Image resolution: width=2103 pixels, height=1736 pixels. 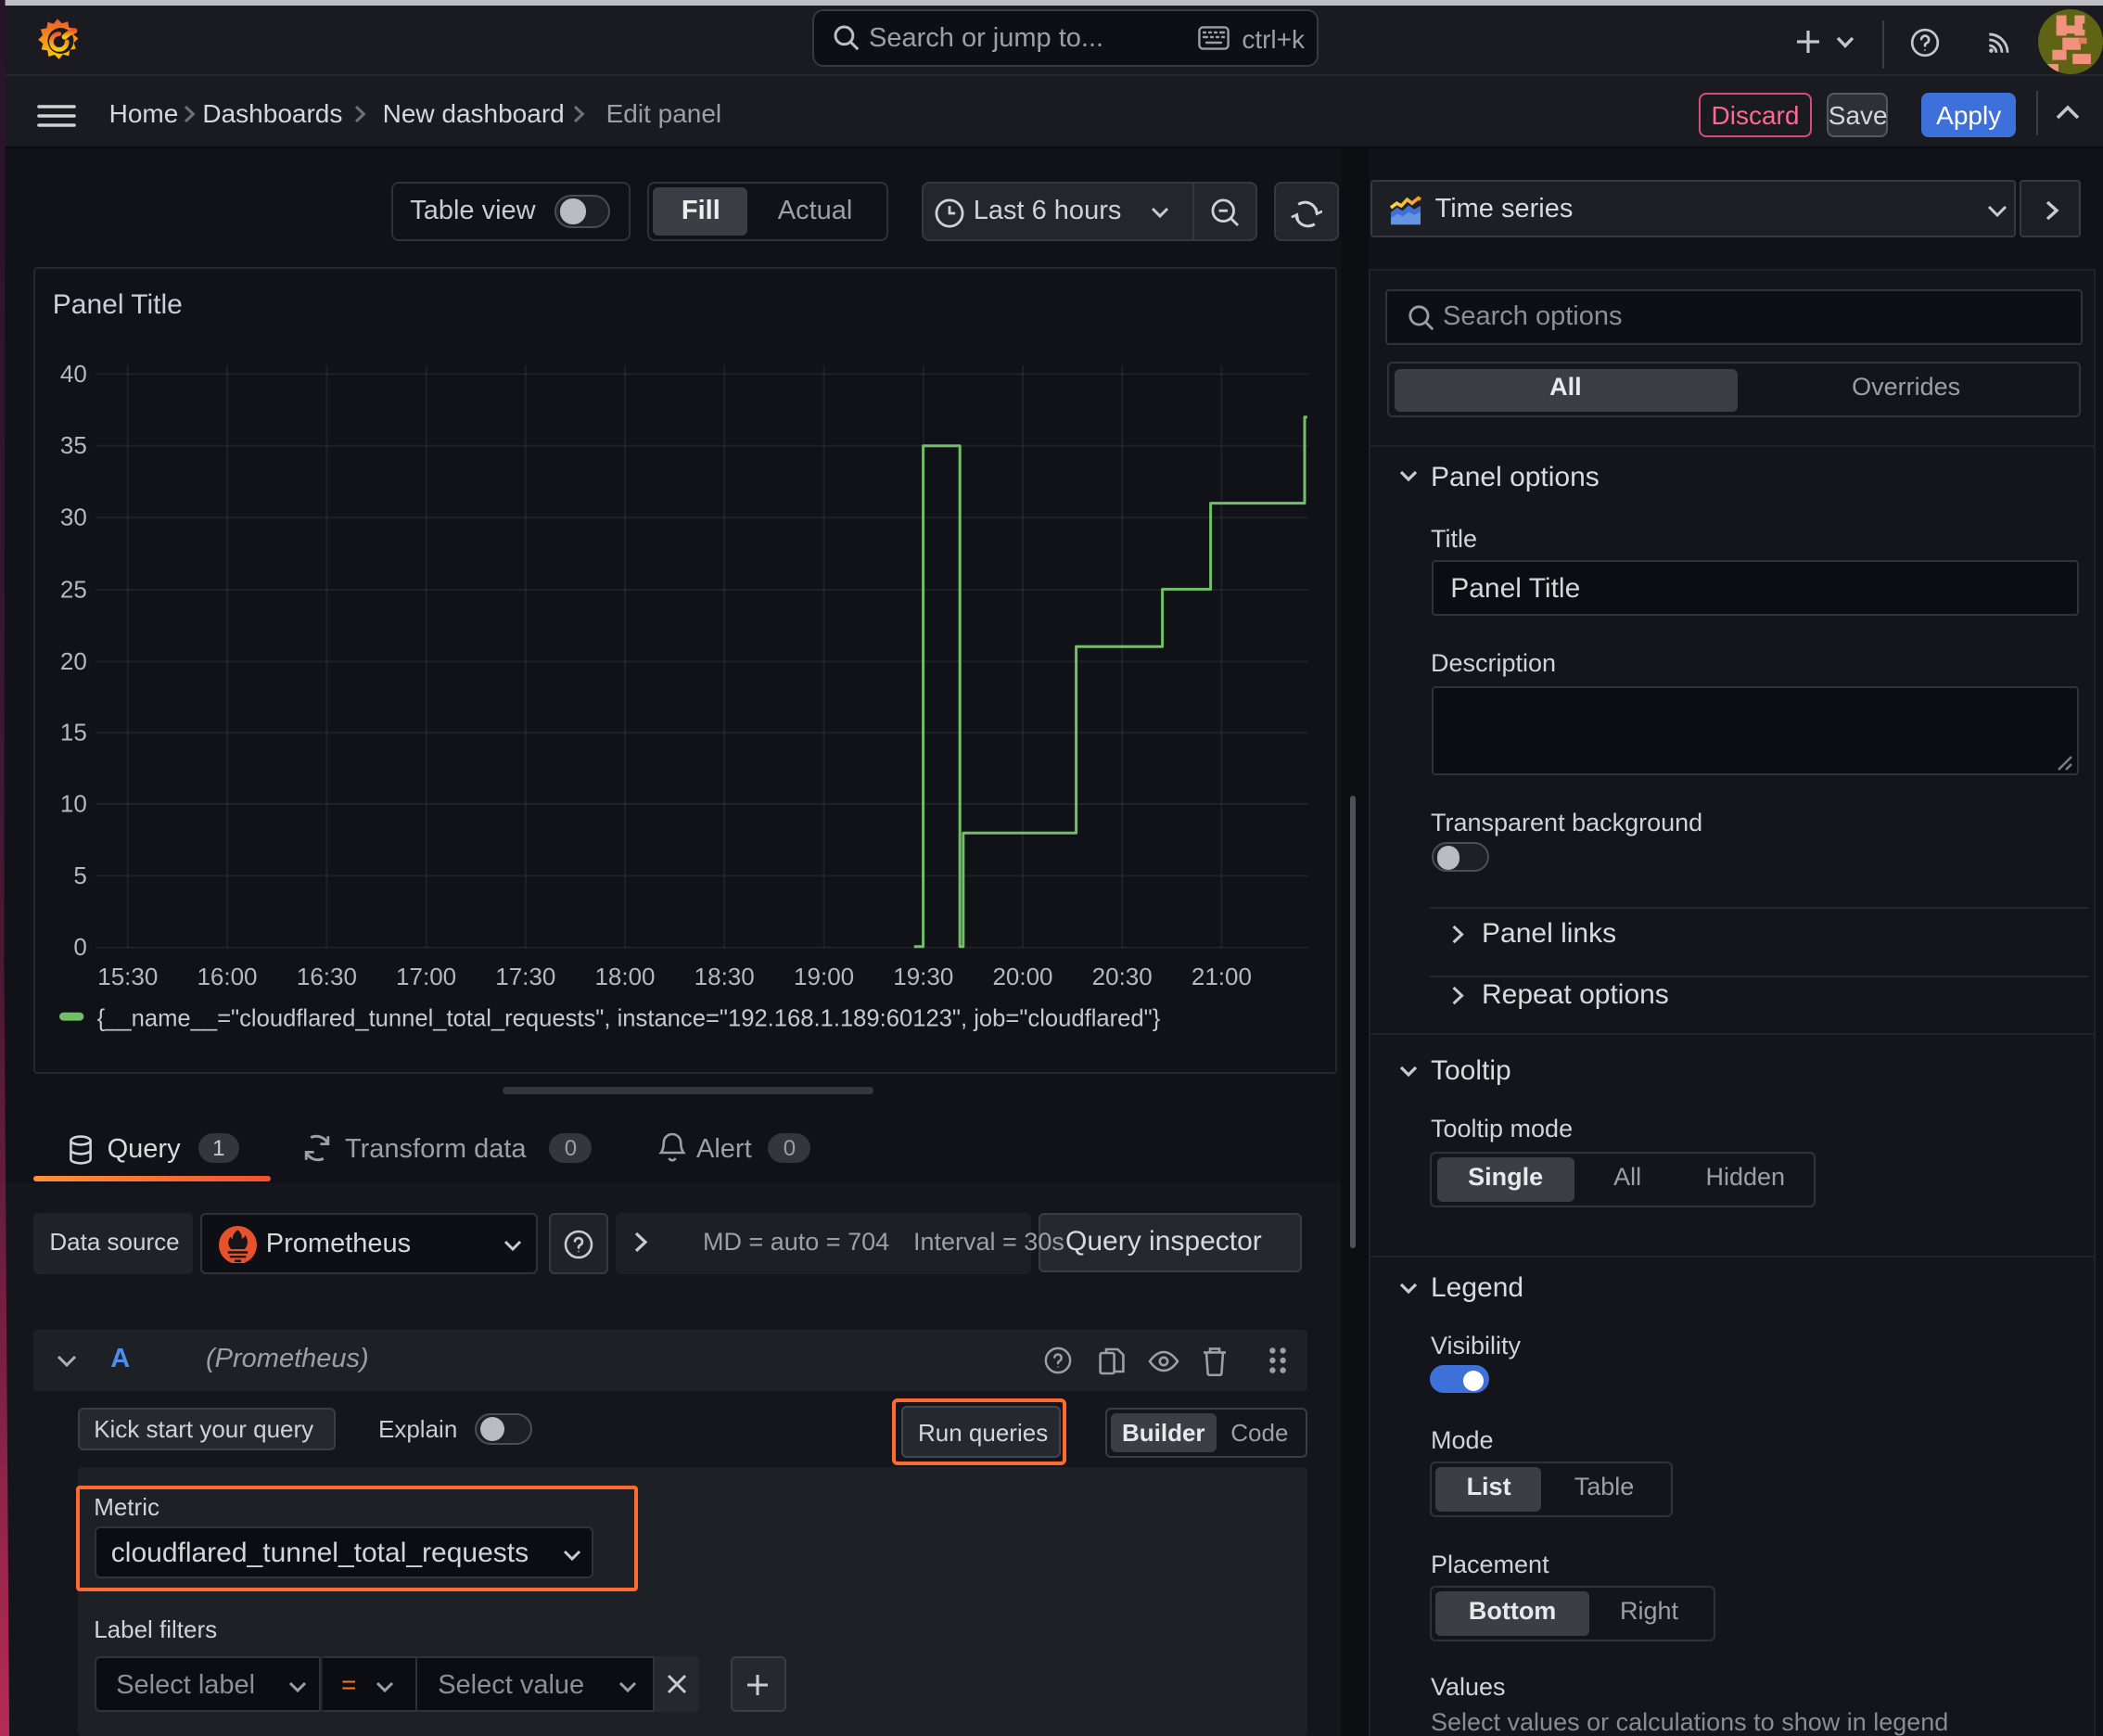 I want to click on svg-text: 21:00, so click(x=1222, y=975).